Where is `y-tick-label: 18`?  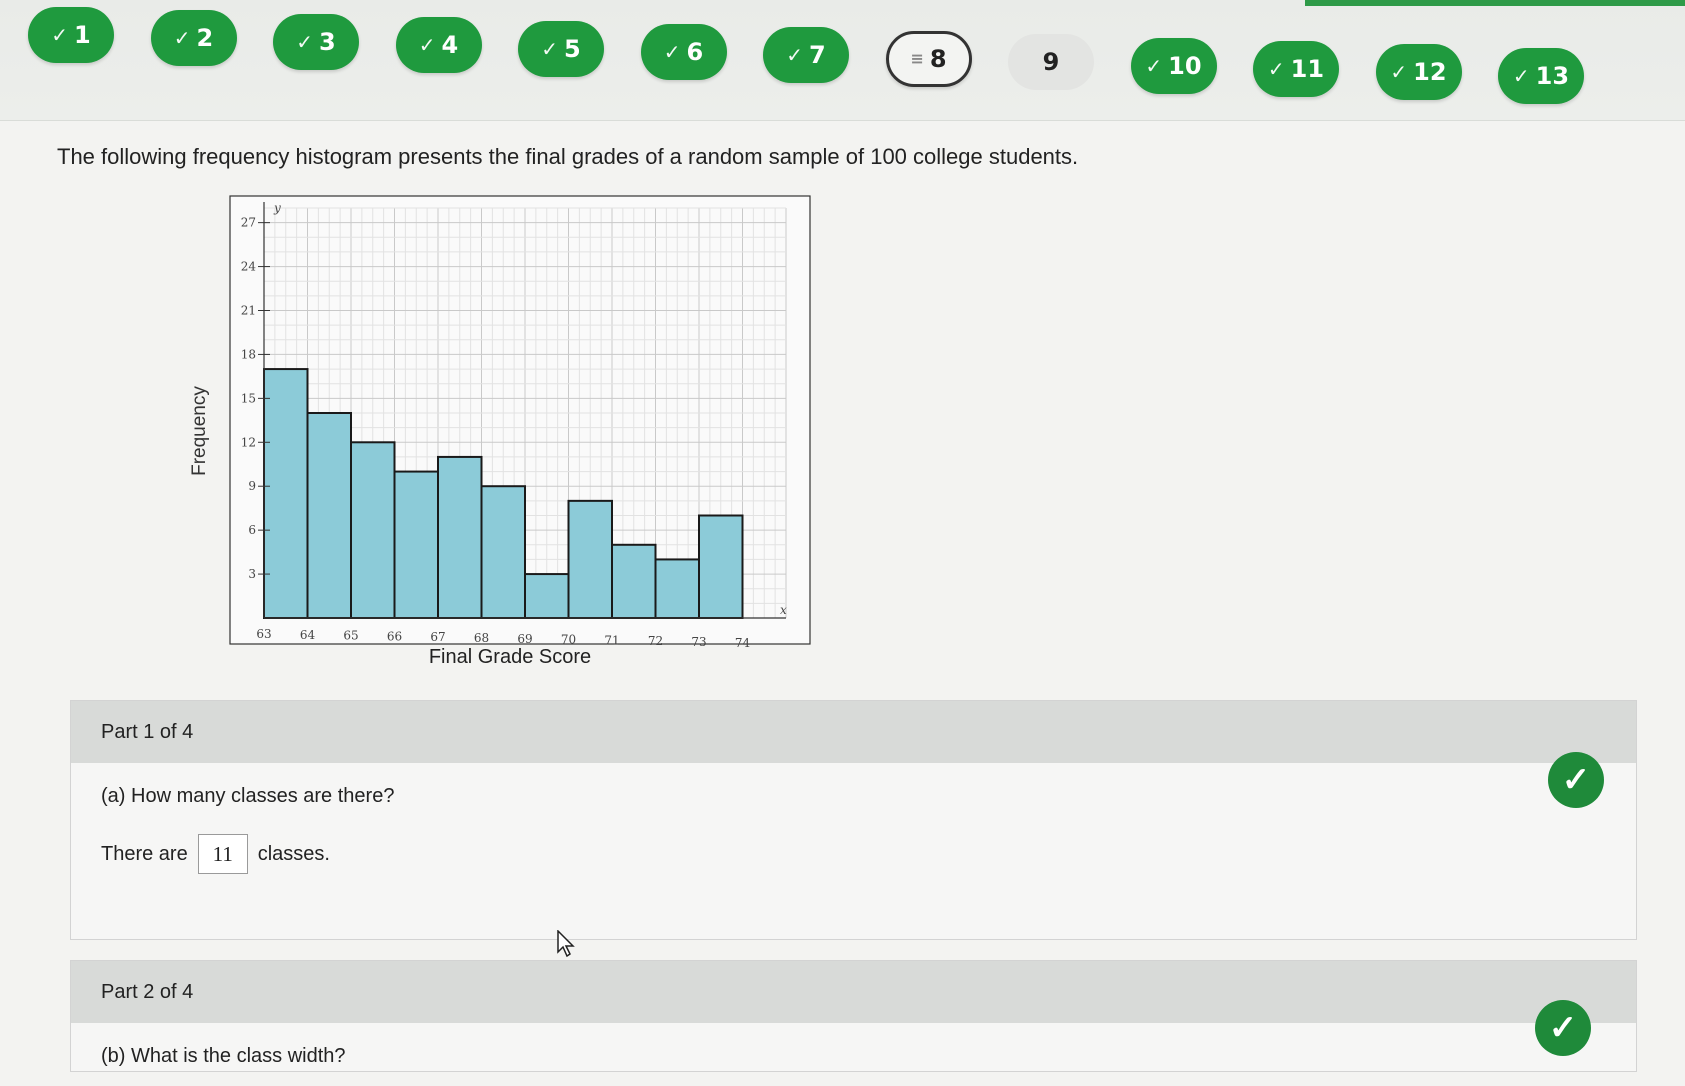
y-tick-label: 18 is located at coordinates (248, 354).